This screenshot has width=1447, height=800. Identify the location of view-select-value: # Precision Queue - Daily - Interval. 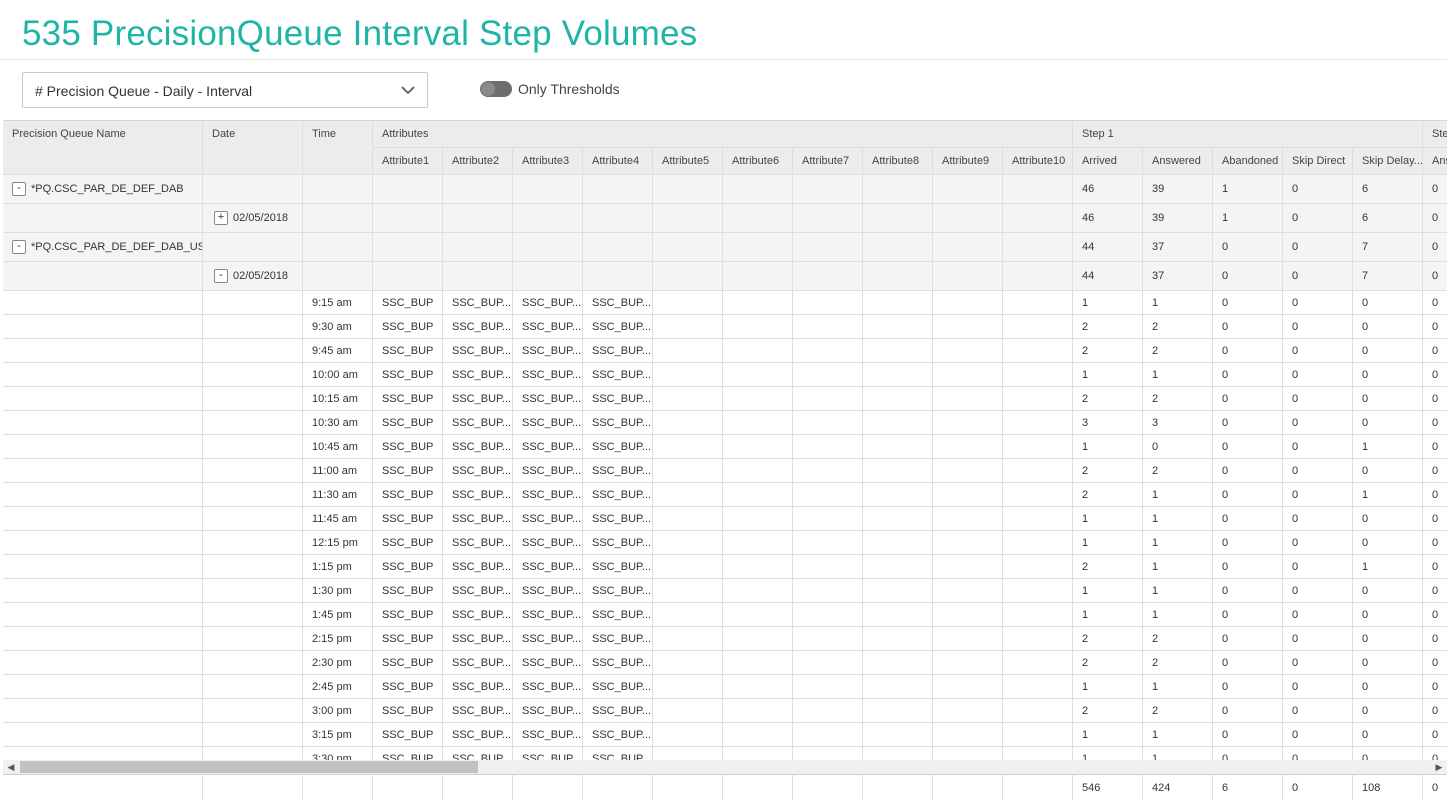
(144, 91).